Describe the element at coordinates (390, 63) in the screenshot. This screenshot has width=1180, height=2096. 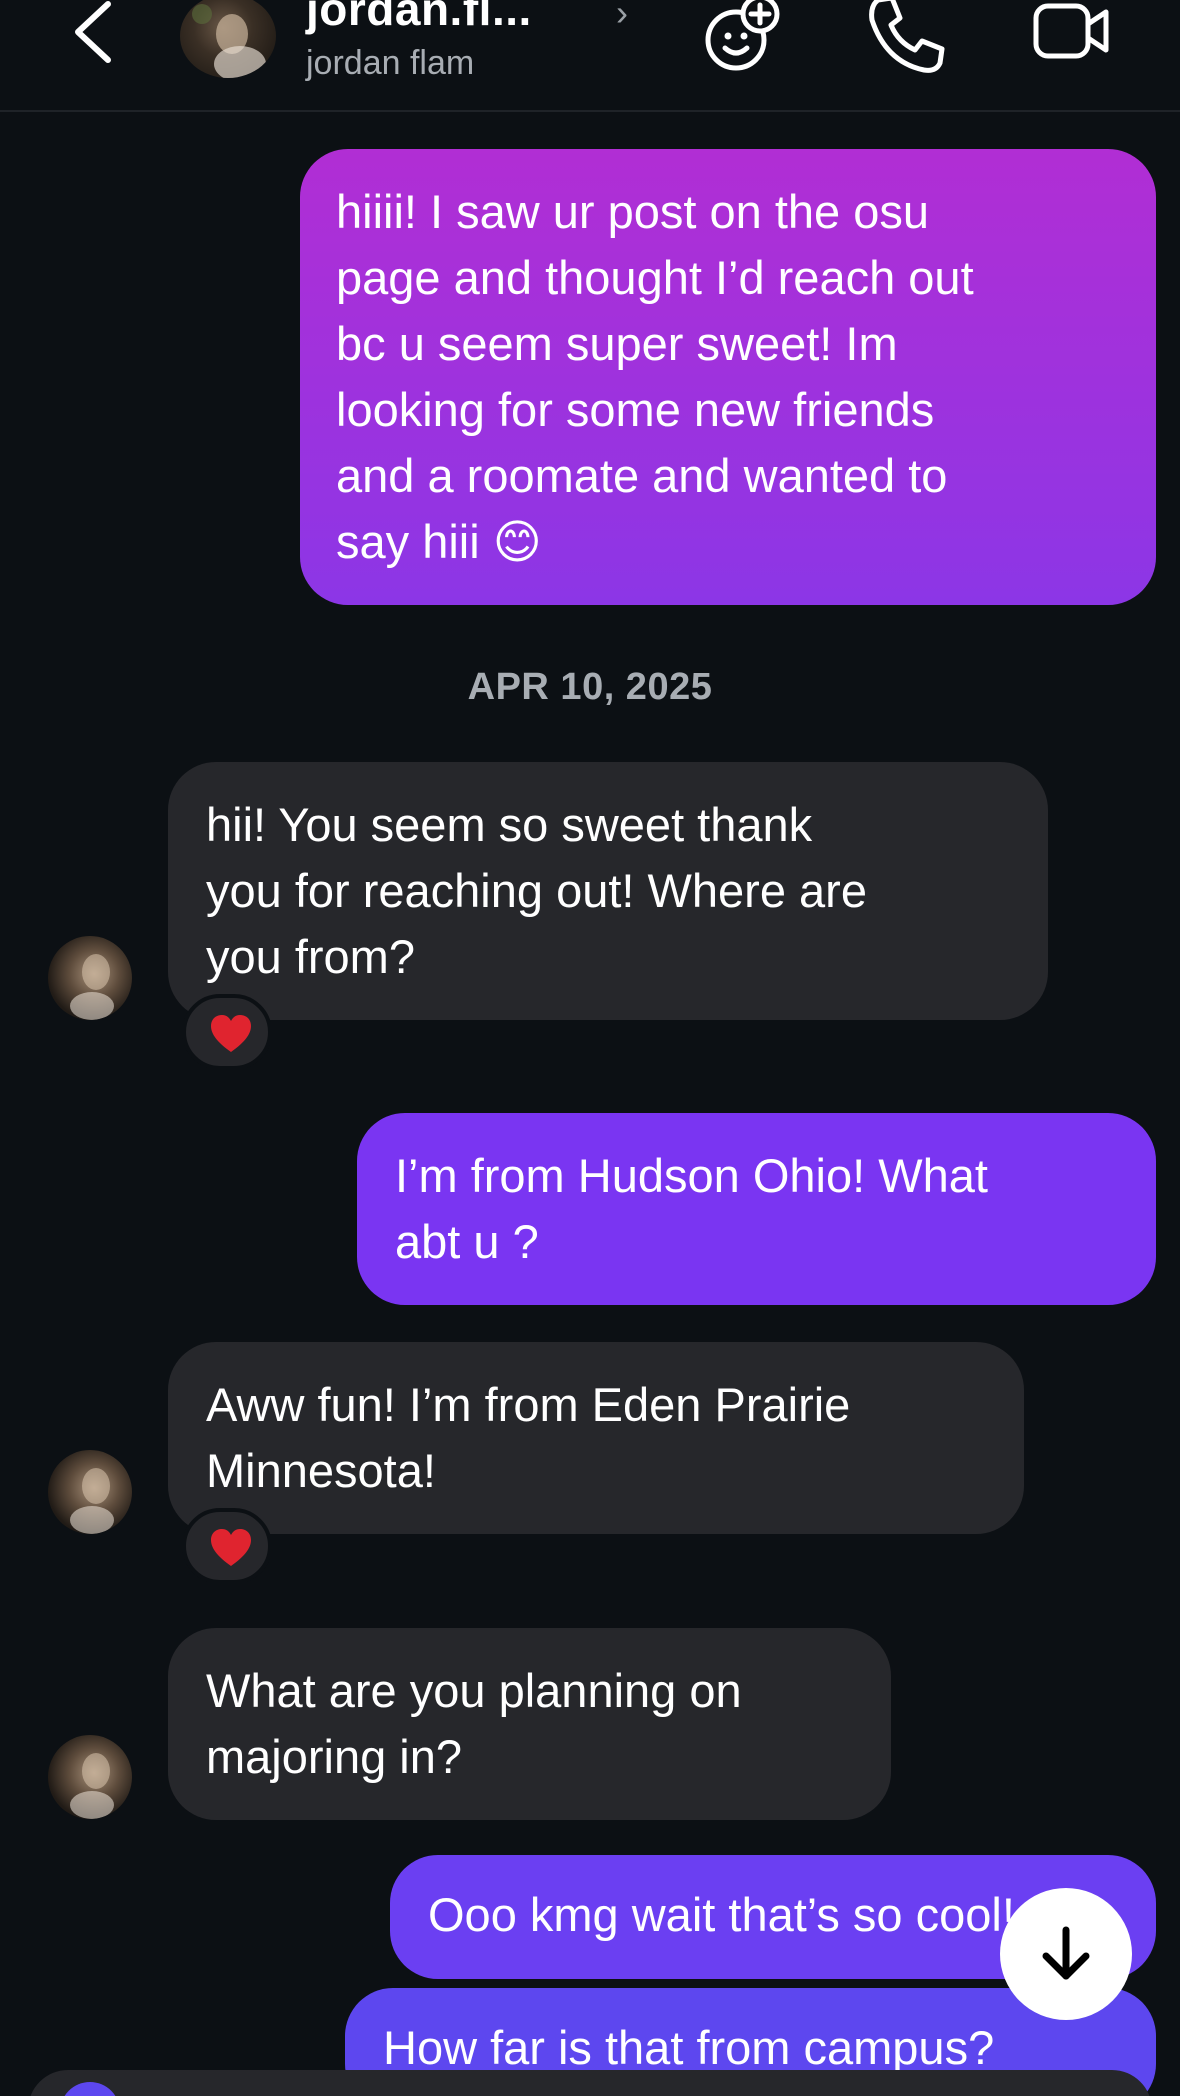
I see `contact-display-name: jordan flam` at that location.